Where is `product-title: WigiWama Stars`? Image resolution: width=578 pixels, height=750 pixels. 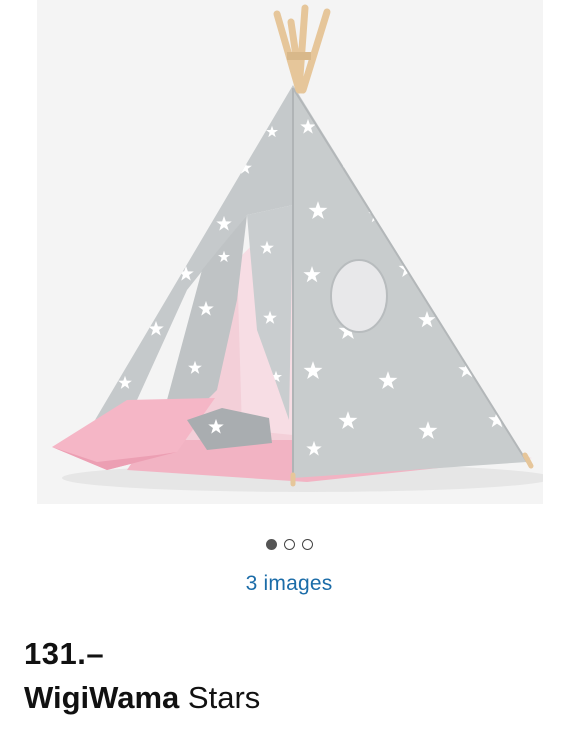 product-title: WigiWama Stars is located at coordinates (142, 698).